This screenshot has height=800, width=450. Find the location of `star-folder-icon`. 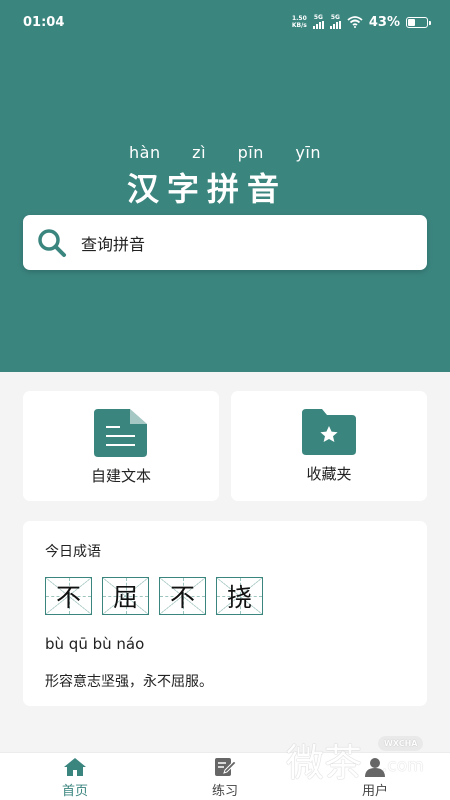

star-folder-icon is located at coordinates (329, 432).